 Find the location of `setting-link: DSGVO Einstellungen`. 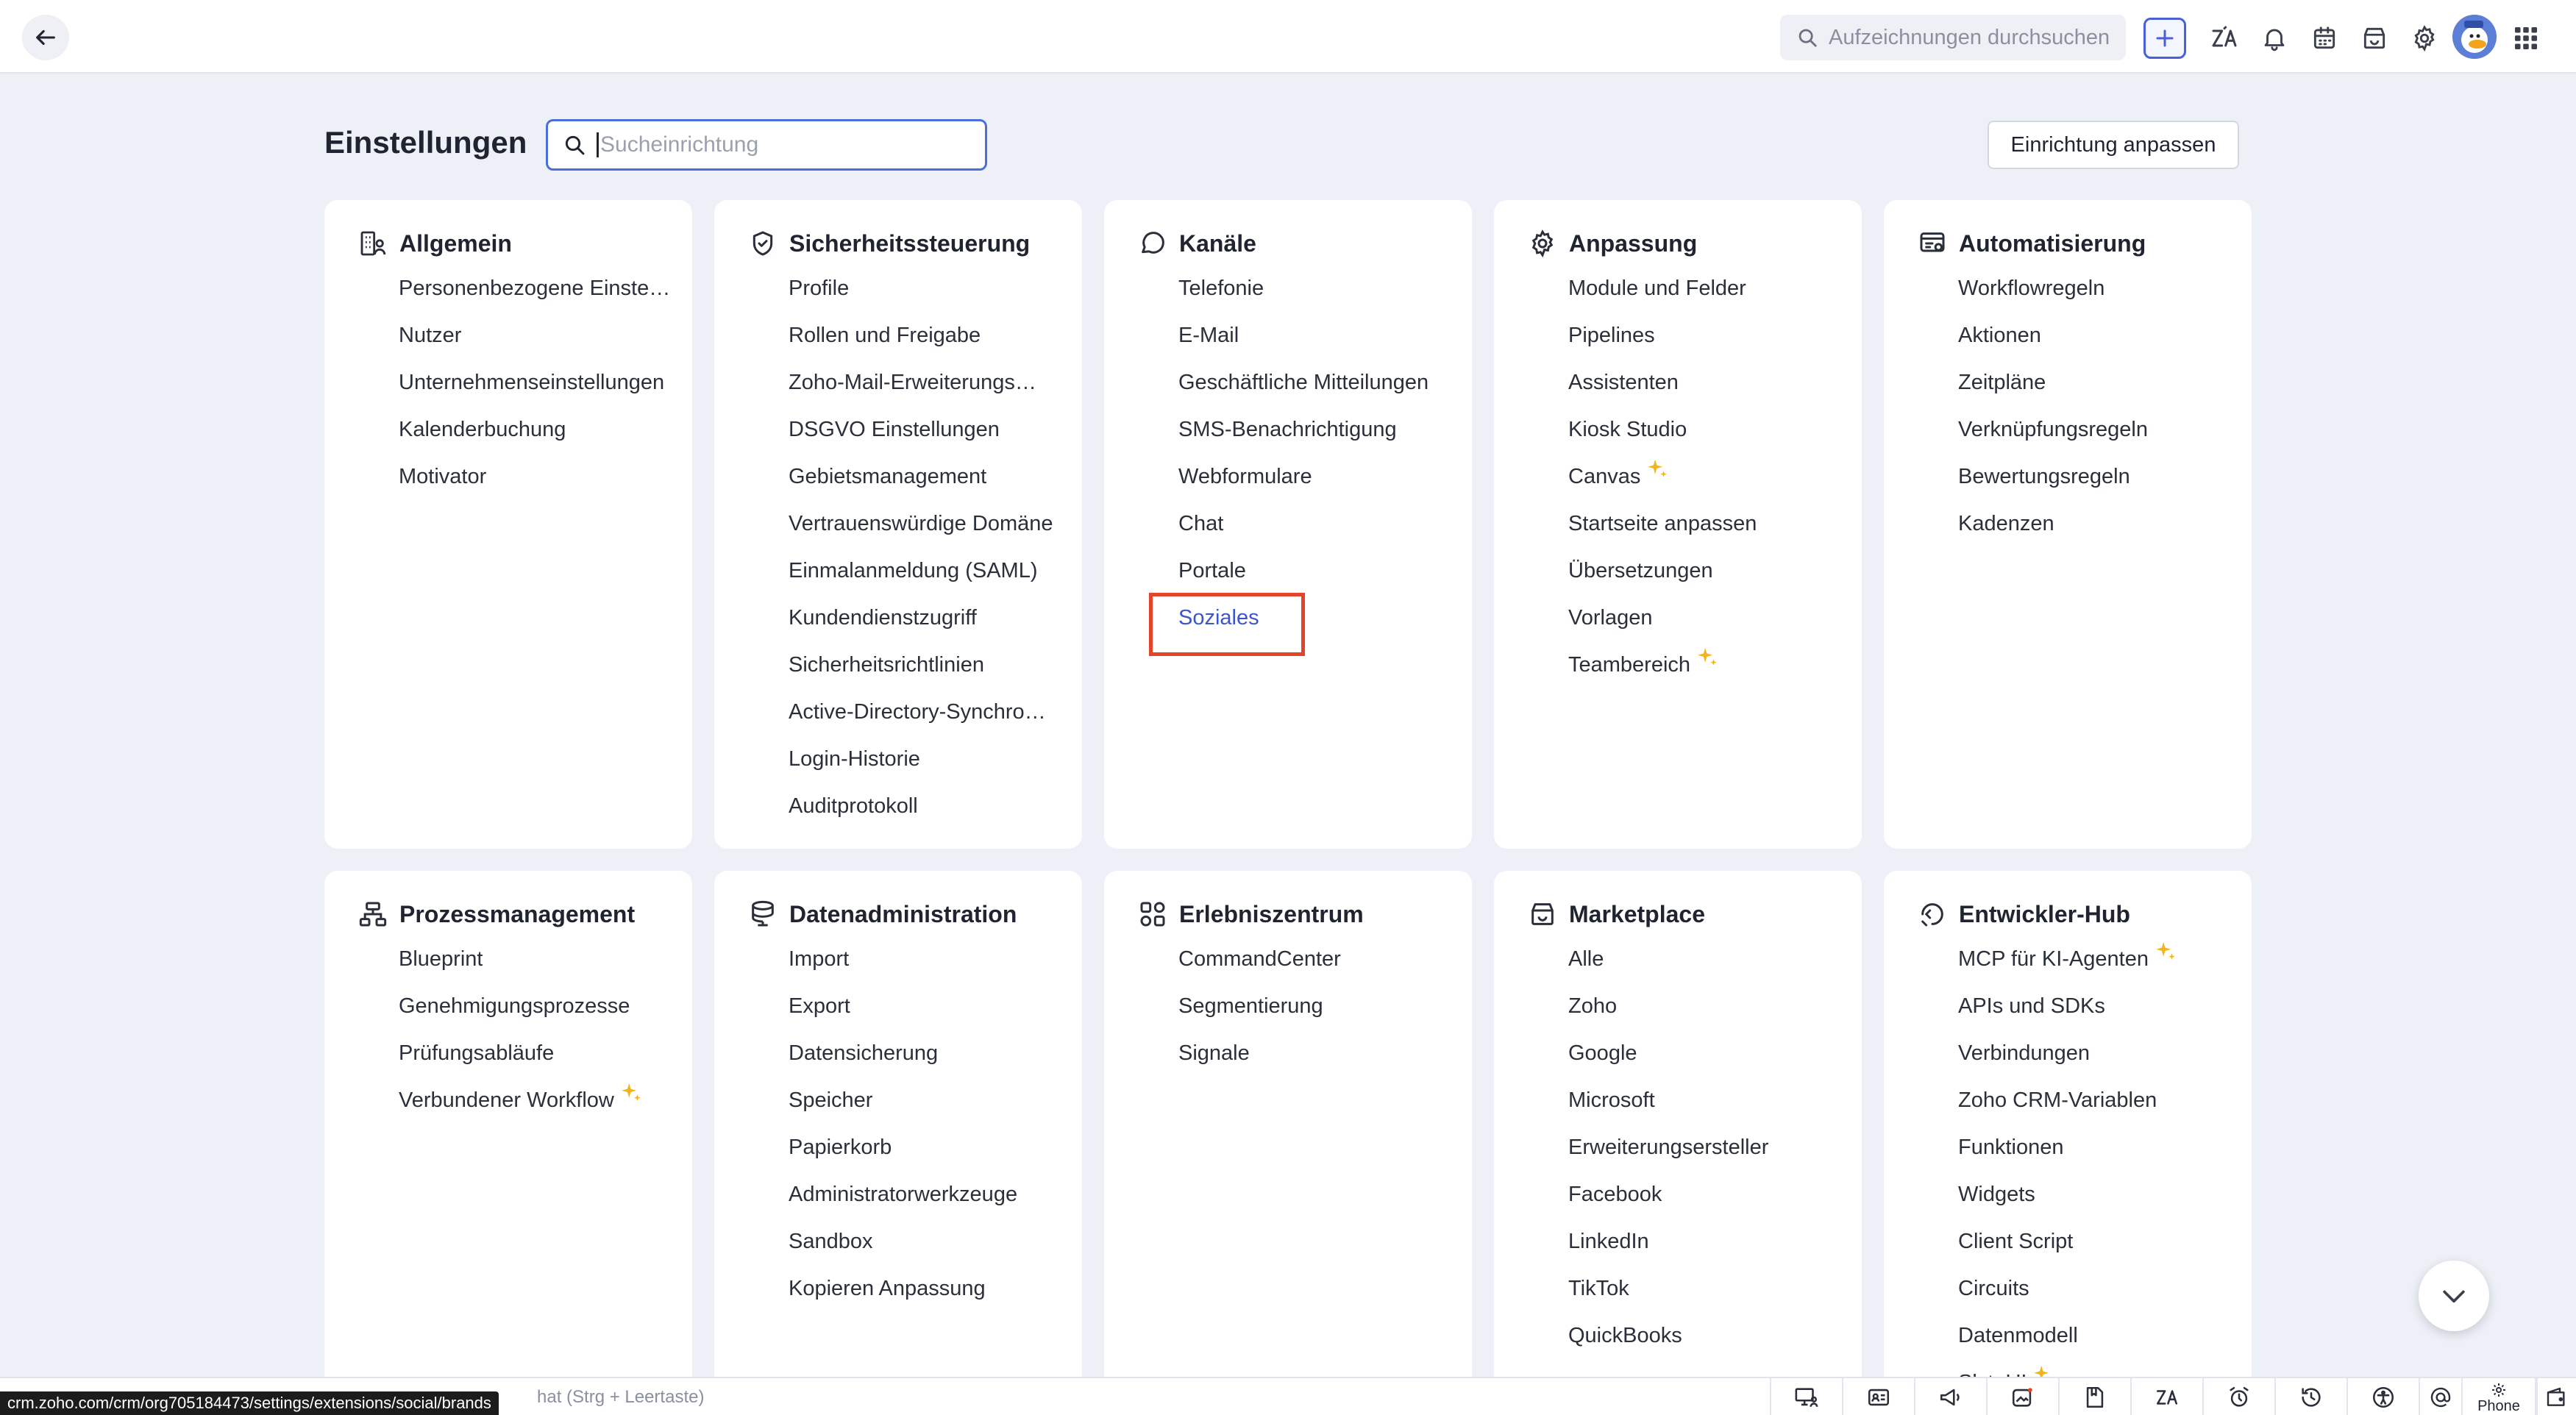

setting-link: DSGVO Einstellungen is located at coordinates (932, 430).